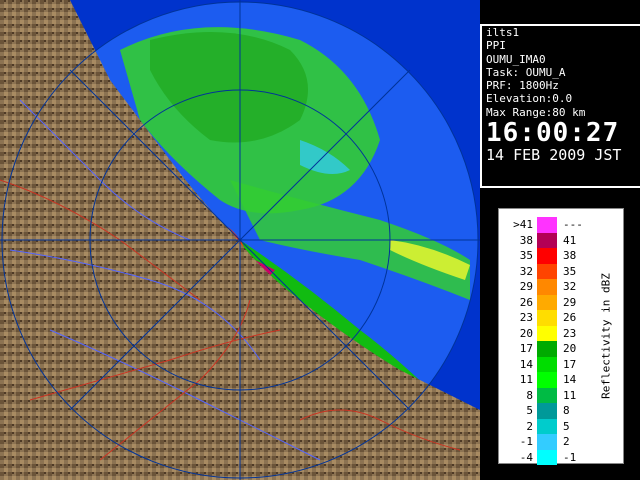 The image size is (640, 480). Describe the element at coordinates (523, 224) in the screenshot. I see `legend-low-value: >41` at that location.